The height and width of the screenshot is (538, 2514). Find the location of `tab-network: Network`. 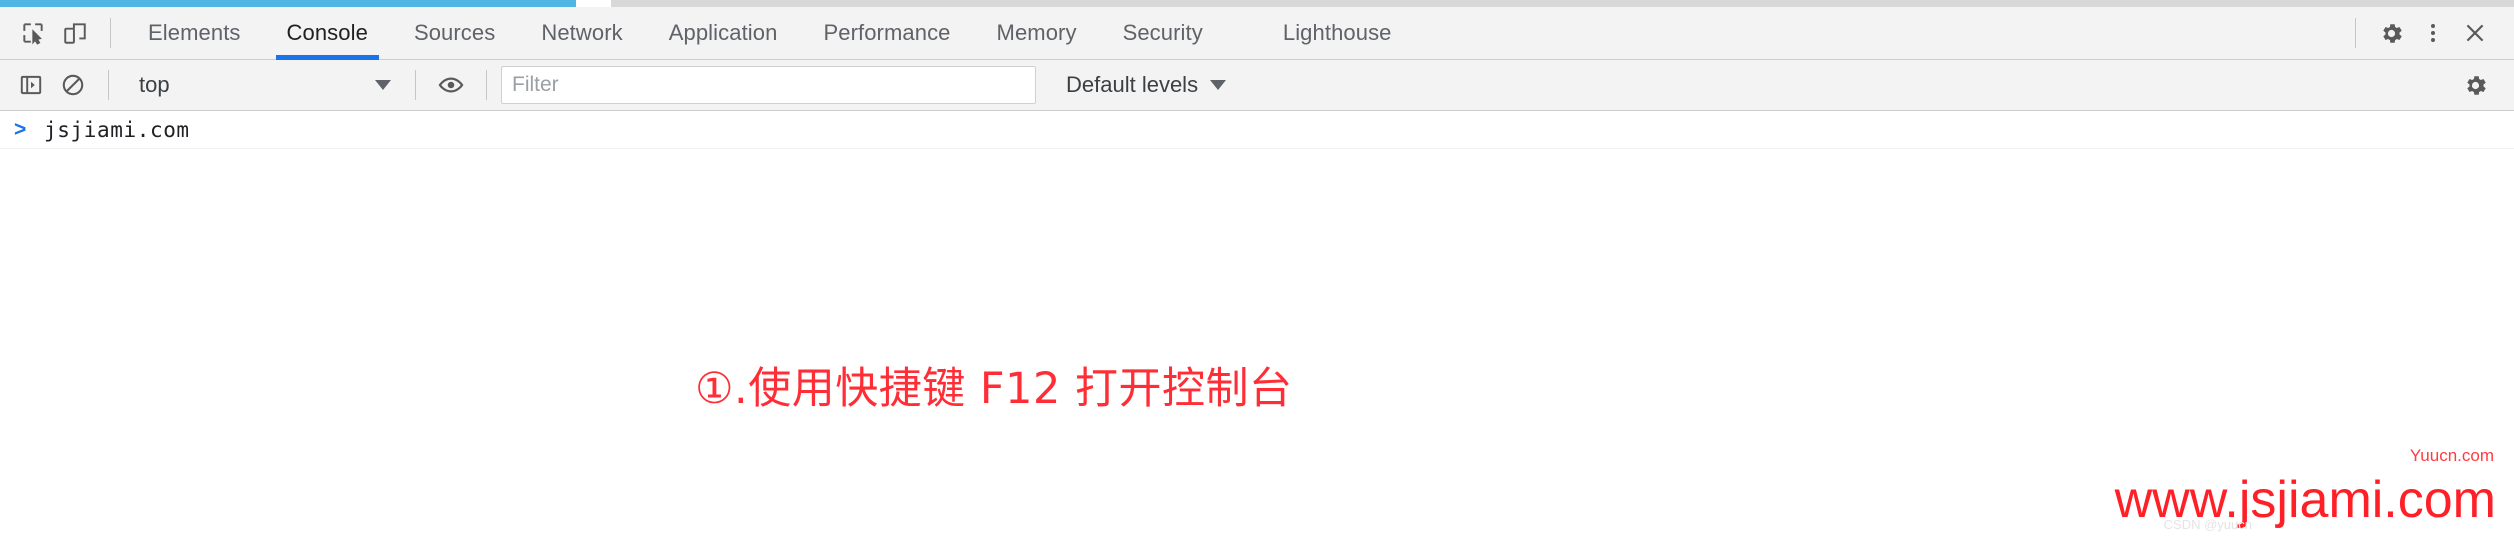

tab-network: Network is located at coordinates (581, 33).